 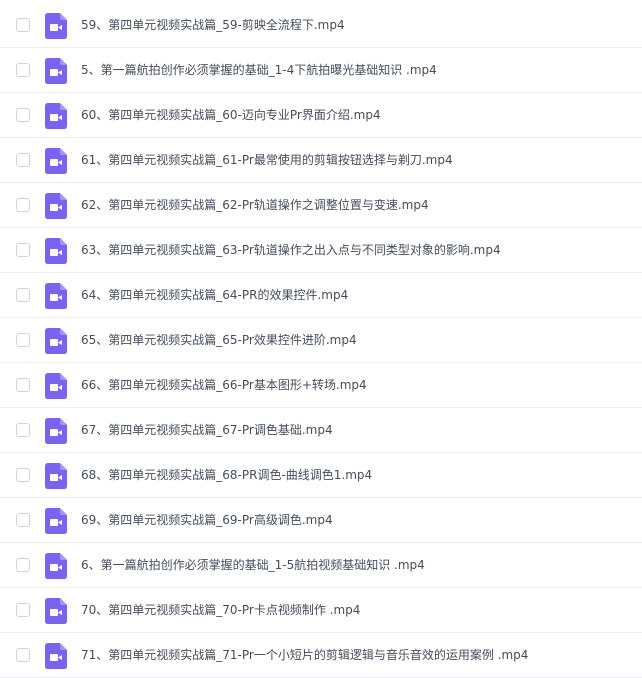 I want to click on file-row: 5、第一篇航拍创作必须掌握的基础_1-4下航拍曝光基础知识 .mp4, so click(x=321, y=70).